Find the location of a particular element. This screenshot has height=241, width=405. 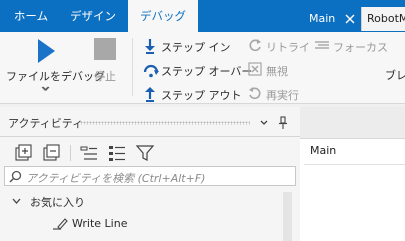

breadcrumb-divider is located at coordinates (354, 164).